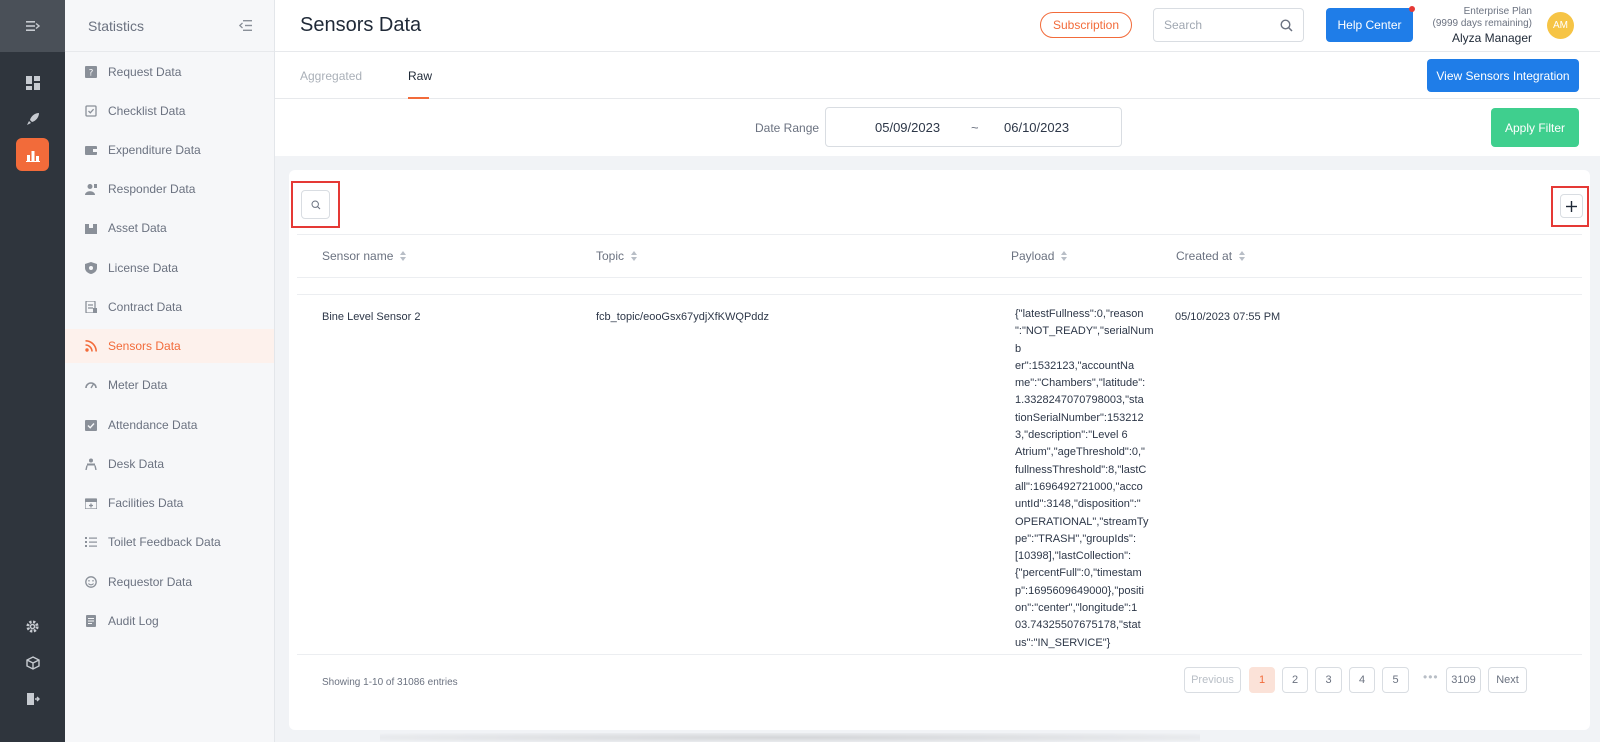 This screenshot has height=742, width=1600. I want to click on add-highlight, so click(1570, 206).